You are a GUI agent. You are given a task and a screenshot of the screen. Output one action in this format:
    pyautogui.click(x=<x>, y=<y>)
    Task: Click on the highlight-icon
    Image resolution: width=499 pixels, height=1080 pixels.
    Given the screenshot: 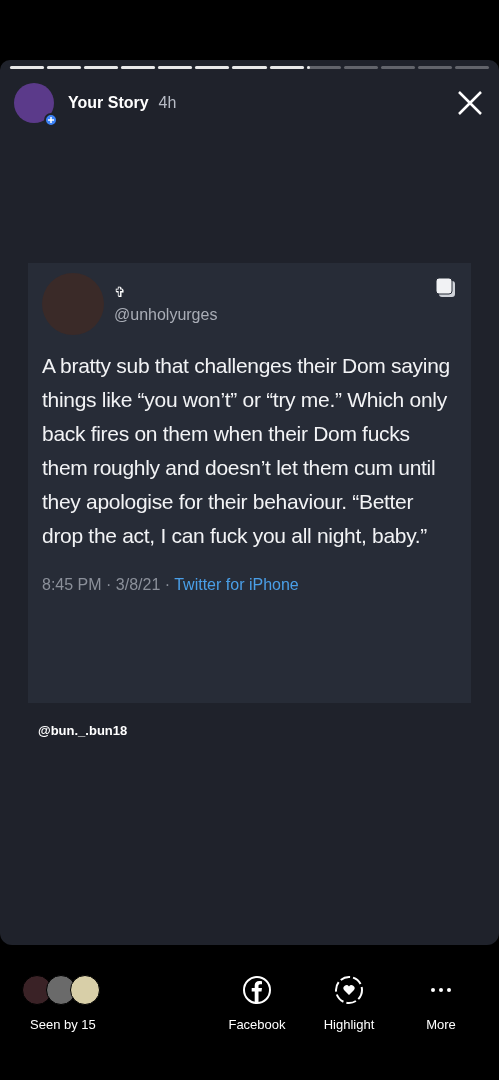 What is the action you would take?
    pyautogui.click(x=349, y=990)
    